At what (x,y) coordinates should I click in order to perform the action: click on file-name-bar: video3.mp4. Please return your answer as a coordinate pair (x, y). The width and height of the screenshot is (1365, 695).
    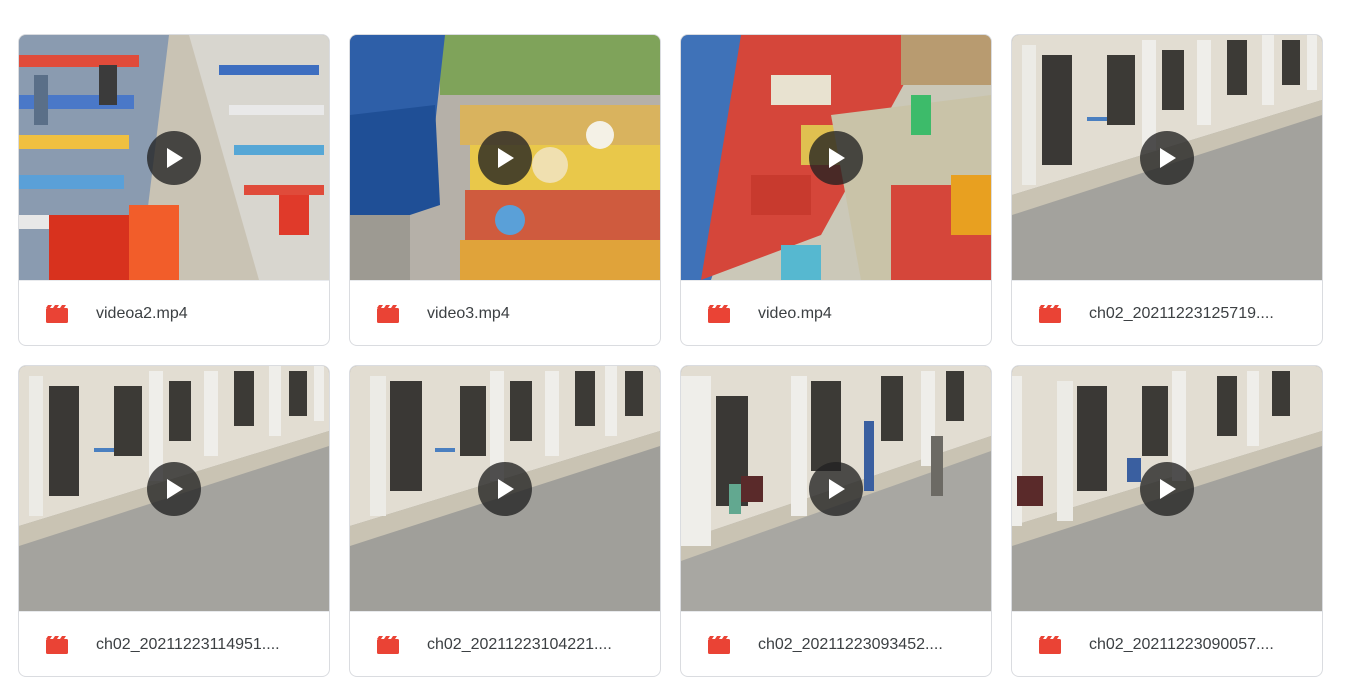
    Looking at the image, I should click on (505, 312).